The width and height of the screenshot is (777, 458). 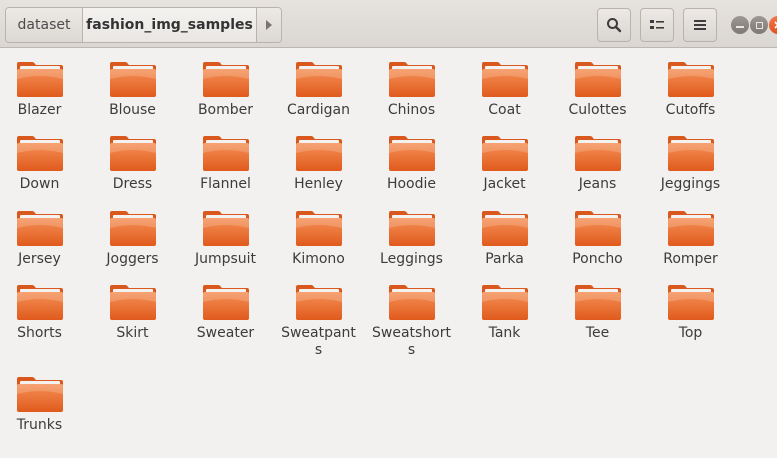 What do you see at coordinates (504, 238) in the screenshot?
I see `folder-item-parka: Parka` at bounding box center [504, 238].